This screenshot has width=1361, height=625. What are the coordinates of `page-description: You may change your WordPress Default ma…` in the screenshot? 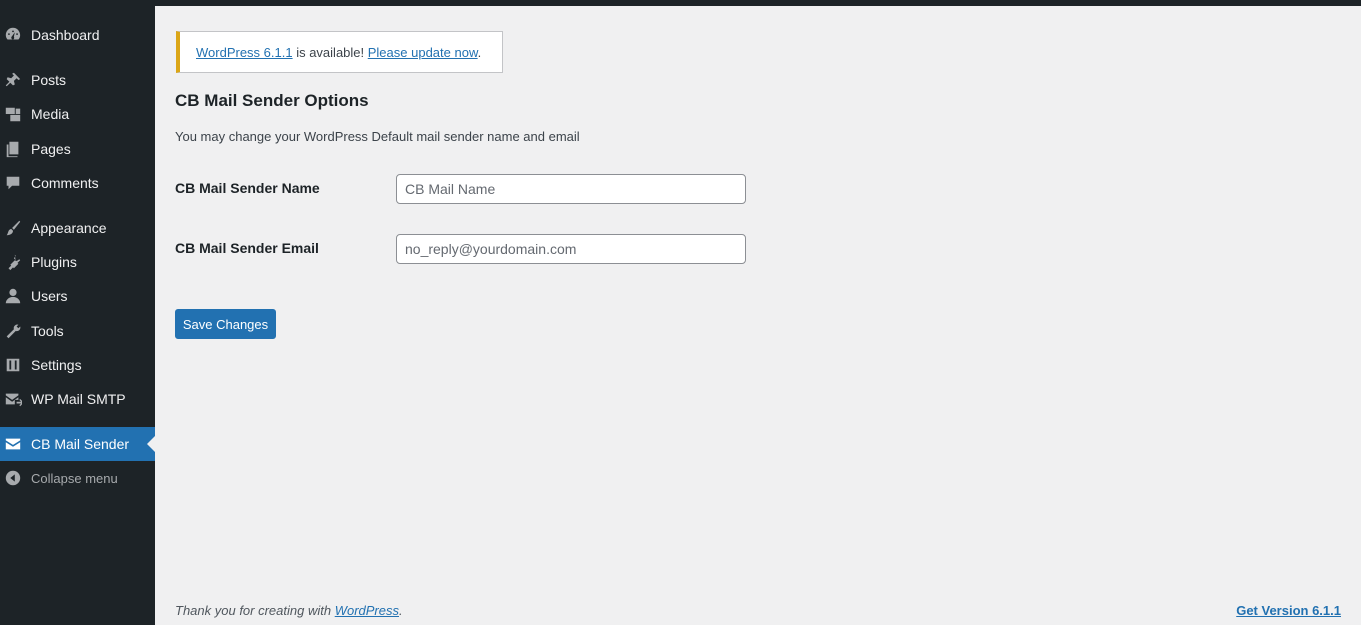 It's located at (377, 136).